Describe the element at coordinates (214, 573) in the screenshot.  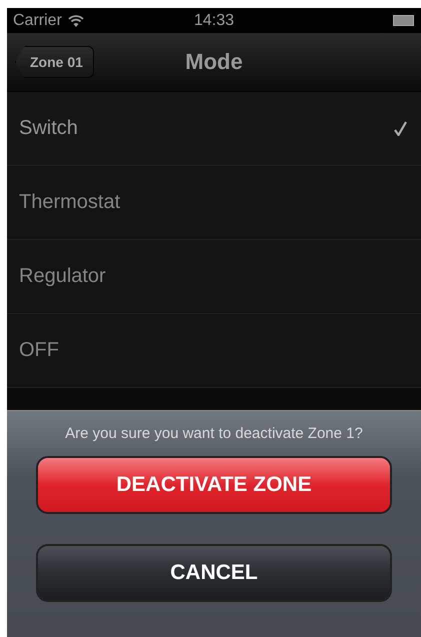
I see `cancel-button: CANCEL` at that location.